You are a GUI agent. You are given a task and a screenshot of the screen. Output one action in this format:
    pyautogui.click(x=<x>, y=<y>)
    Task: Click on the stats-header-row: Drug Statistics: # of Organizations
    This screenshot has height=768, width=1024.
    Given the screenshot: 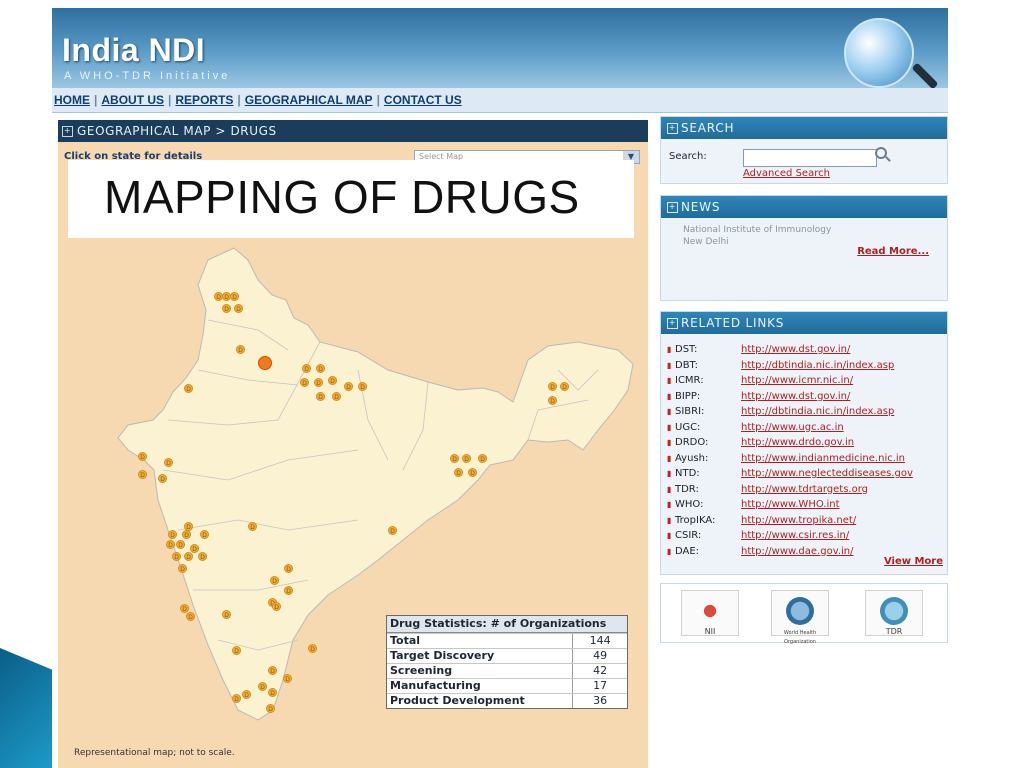 What is the action you would take?
    pyautogui.click(x=507, y=624)
    